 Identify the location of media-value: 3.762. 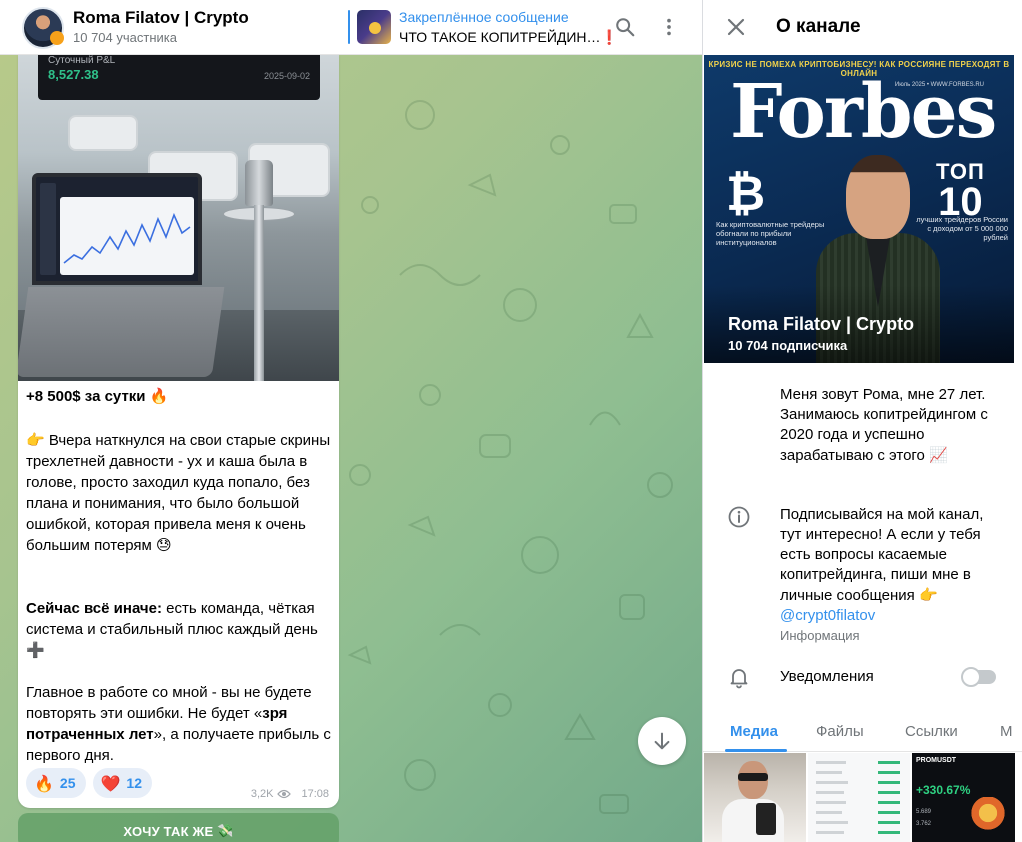
(924, 824).